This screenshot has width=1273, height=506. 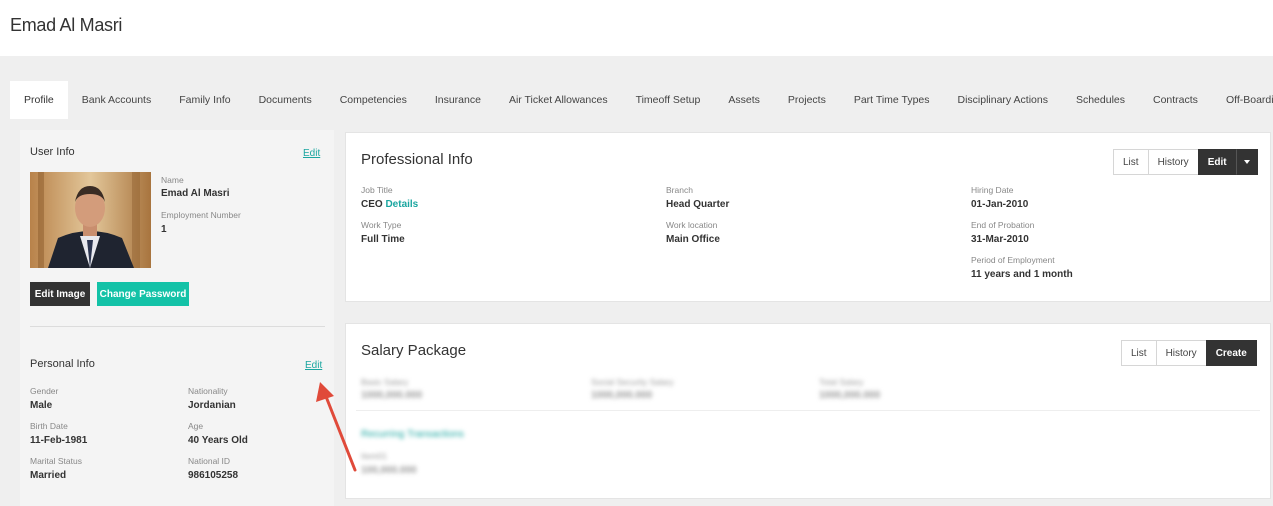 I want to click on national-id-label: National ID, so click(x=209, y=461).